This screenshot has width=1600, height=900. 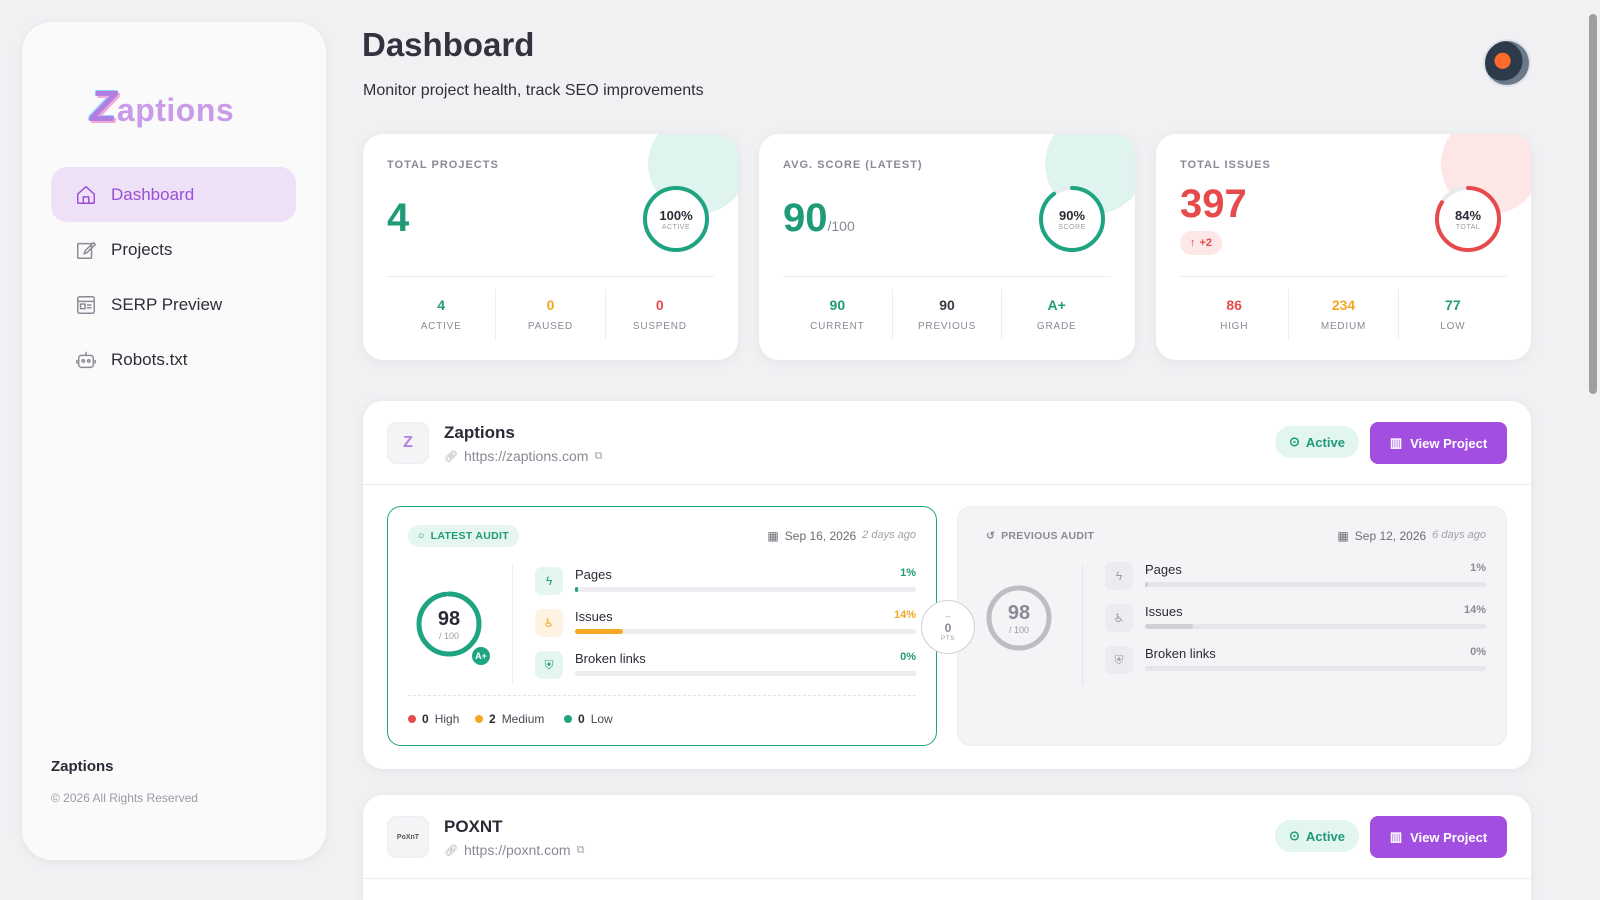 What do you see at coordinates (469, 536) in the screenshot?
I see `audit-tag-label: LATEST AUDIT` at bounding box center [469, 536].